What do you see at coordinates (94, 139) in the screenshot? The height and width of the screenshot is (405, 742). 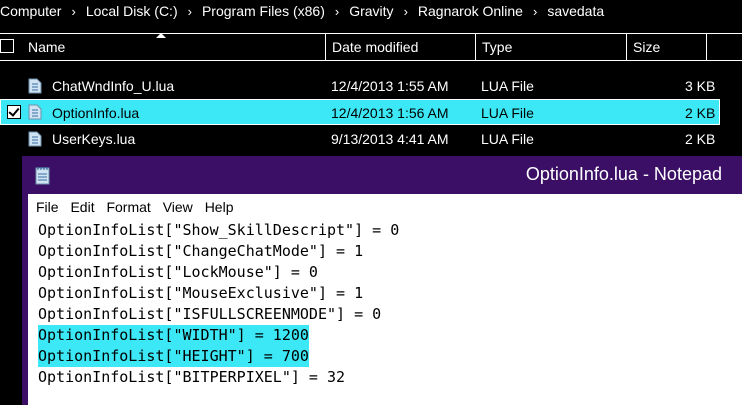 I see `file-name: UserKeys.lua` at bounding box center [94, 139].